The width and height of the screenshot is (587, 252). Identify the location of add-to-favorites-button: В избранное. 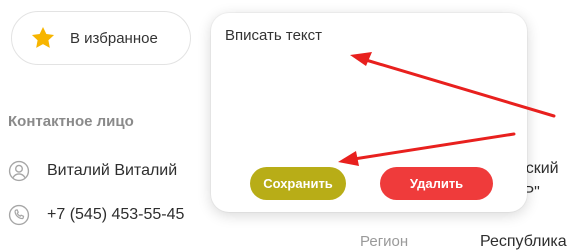
(101, 38).